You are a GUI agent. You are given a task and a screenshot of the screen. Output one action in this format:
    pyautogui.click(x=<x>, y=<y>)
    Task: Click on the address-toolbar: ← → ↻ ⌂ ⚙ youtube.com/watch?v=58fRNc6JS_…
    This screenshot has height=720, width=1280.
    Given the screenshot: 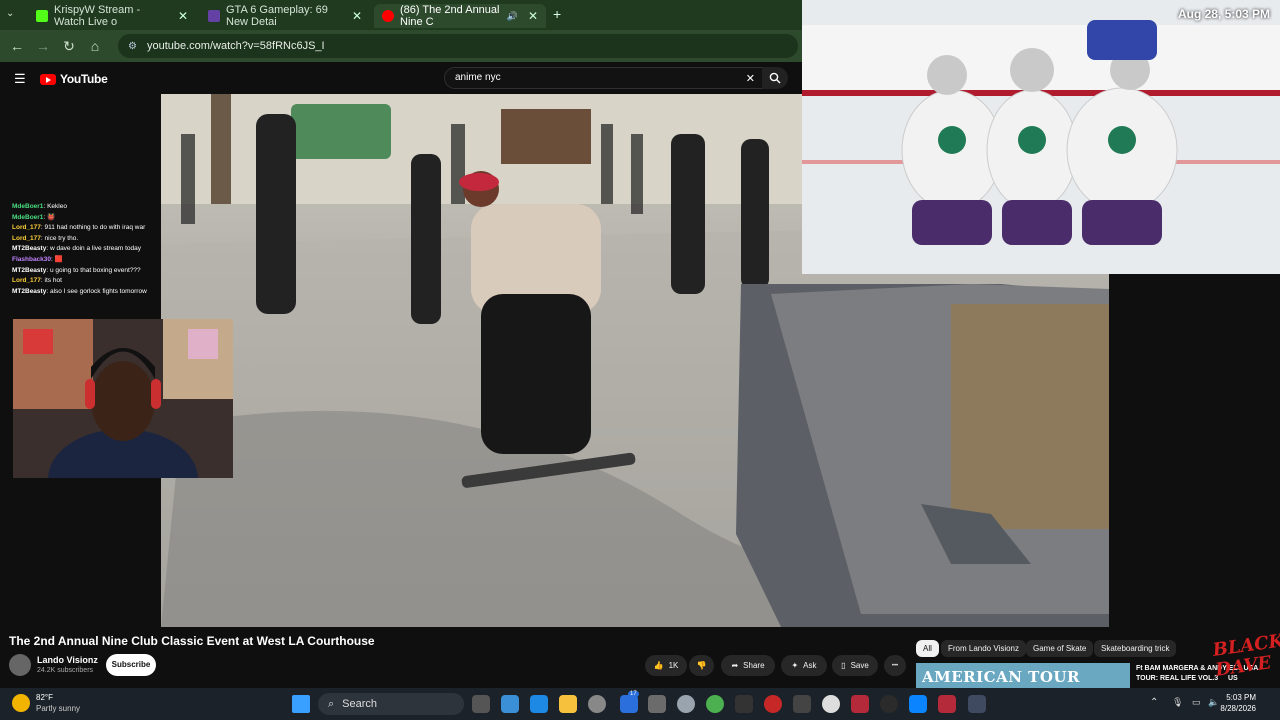 What is the action you would take?
    pyautogui.click(x=401, y=46)
    